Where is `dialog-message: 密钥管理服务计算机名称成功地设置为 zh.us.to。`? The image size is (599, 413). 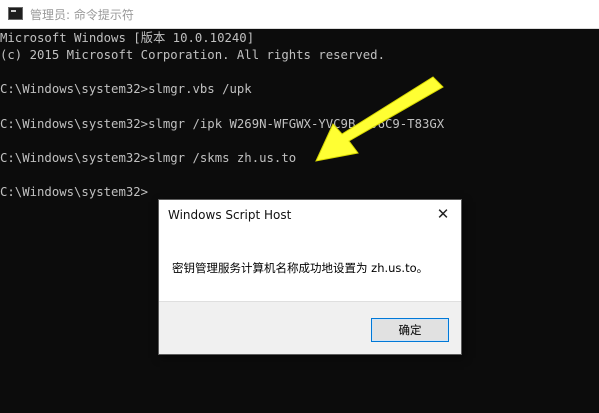 dialog-message: 密钥管理服务计算机名称成功地设置为 zh.us.to。 is located at coordinates (300, 268).